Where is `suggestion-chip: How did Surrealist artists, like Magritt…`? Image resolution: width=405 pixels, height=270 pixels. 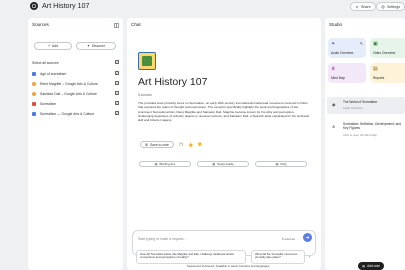 suggestion-chip: How did Surrealist artists, like Magritt… is located at coordinates (191, 257).